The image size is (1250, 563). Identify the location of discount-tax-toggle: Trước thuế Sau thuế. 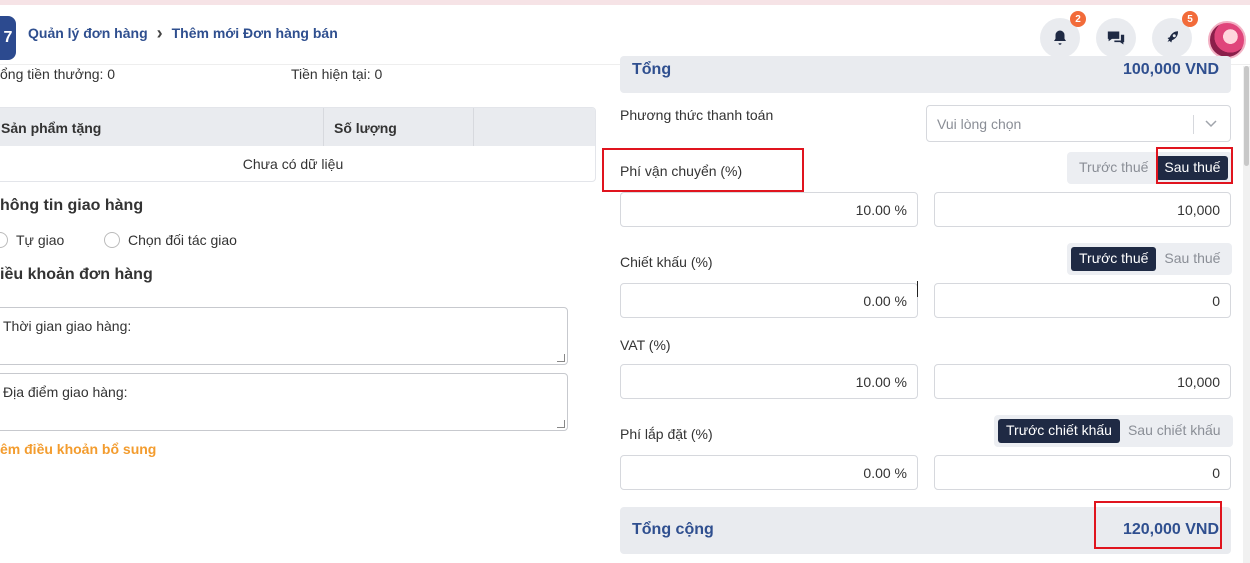
(1150, 259).